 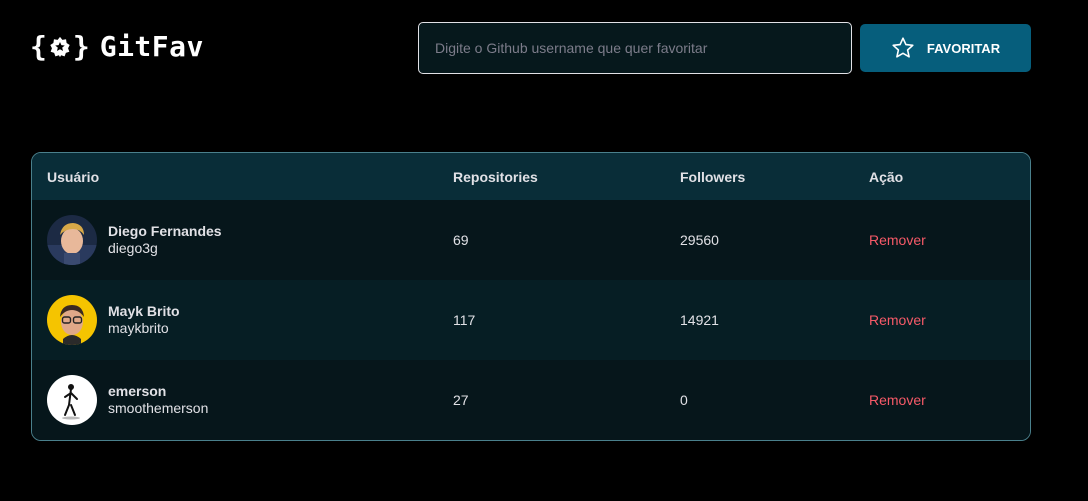 I want to click on username-search-input, so click(x=635, y=48).